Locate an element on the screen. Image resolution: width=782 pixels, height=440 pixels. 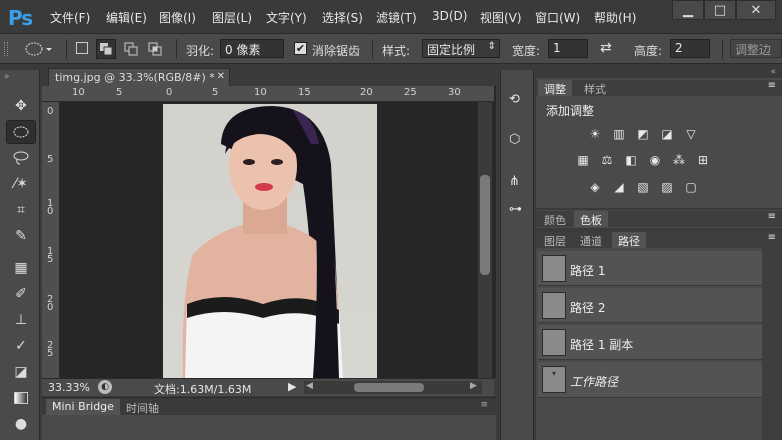
tab-styles: 样式 is located at coordinates (595, 88).